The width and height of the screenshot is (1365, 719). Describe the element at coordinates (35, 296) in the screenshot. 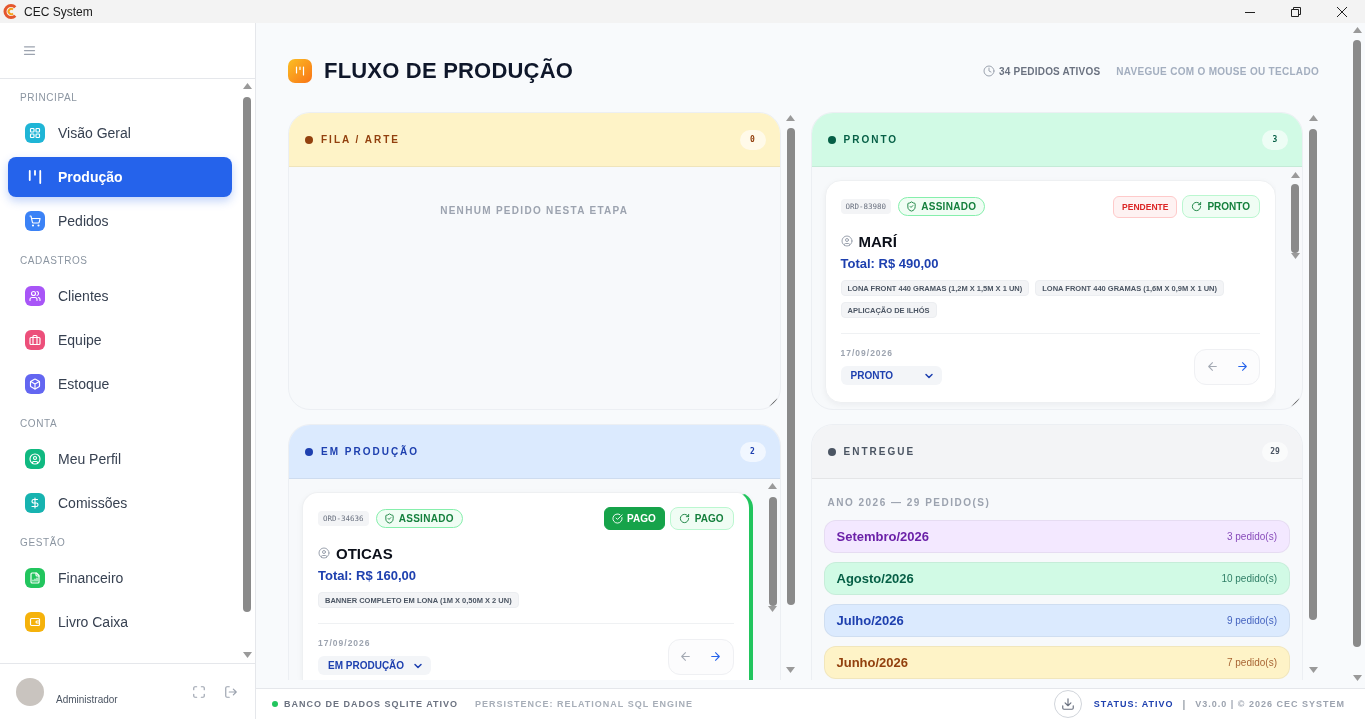

I see `users-icon` at that location.